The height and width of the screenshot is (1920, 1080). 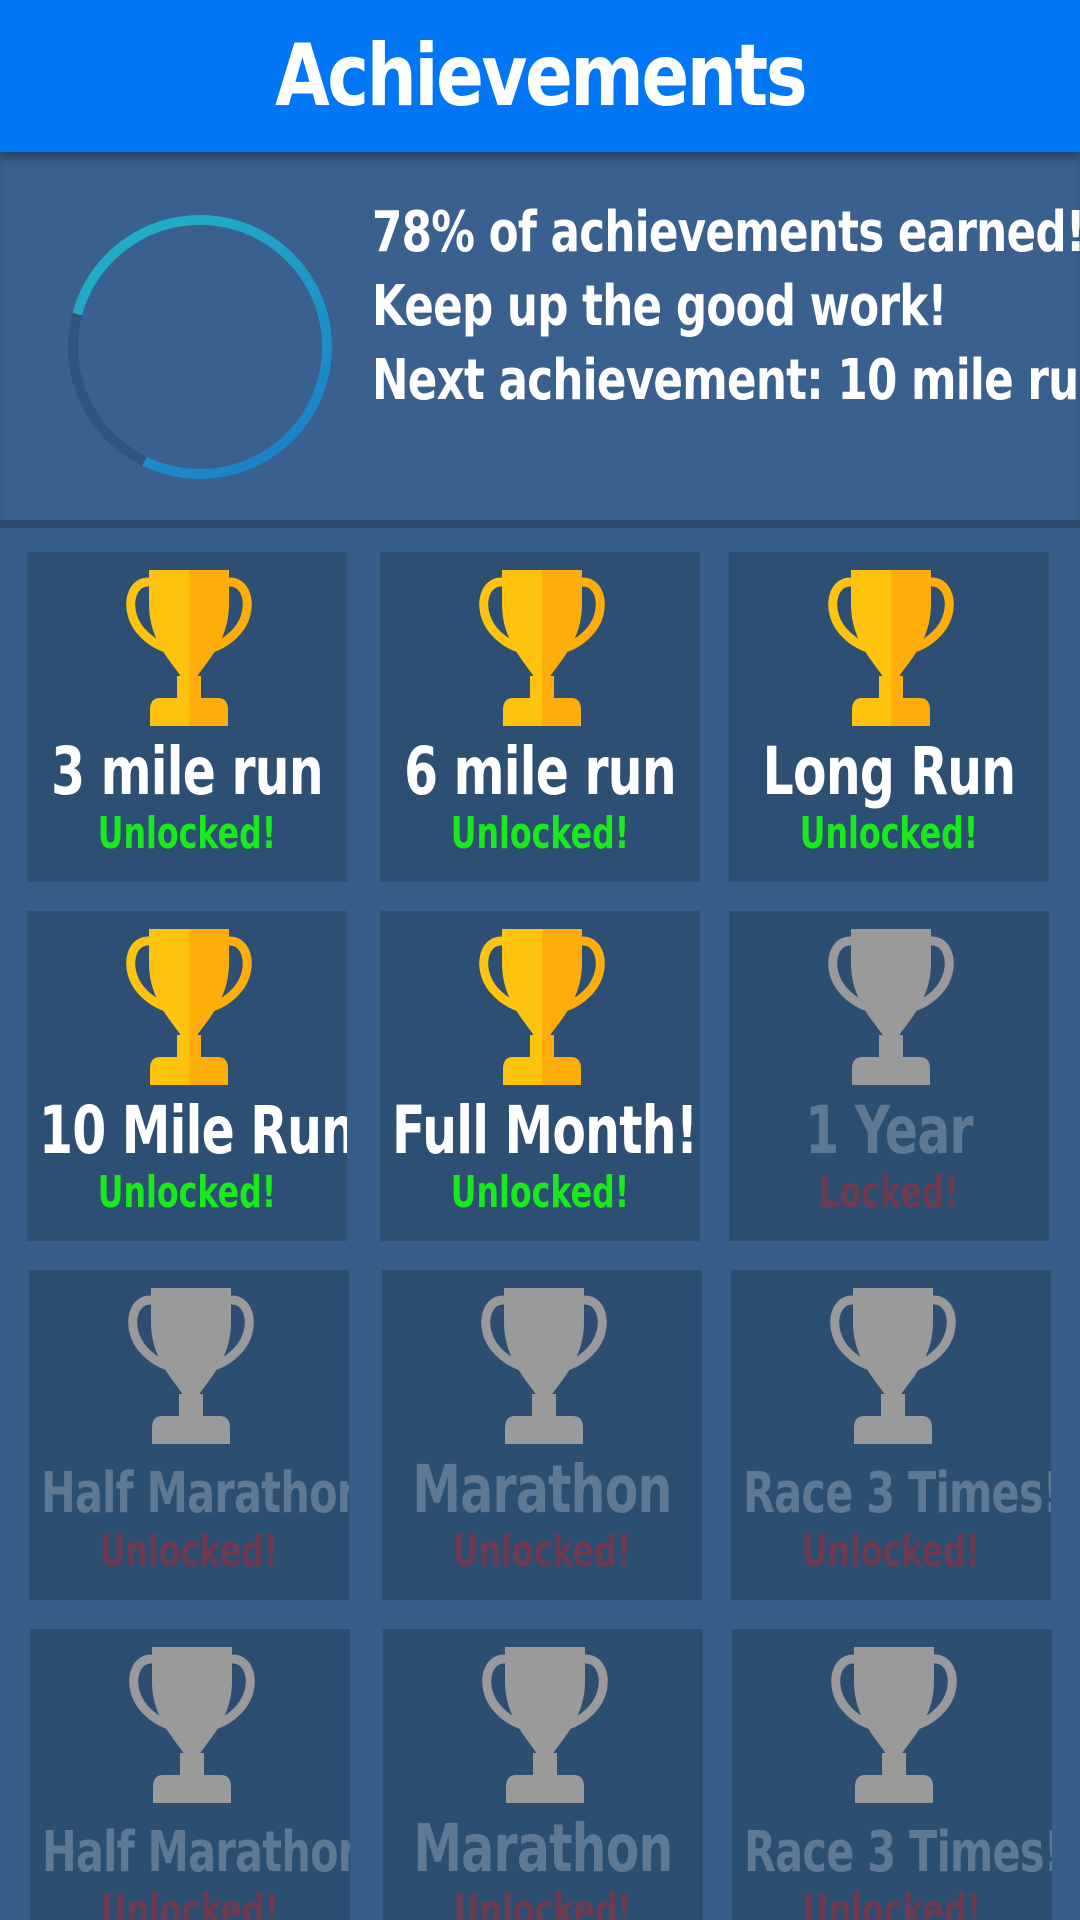 I want to click on achievement-title: Full Month!, so click(x=545, y=1130).